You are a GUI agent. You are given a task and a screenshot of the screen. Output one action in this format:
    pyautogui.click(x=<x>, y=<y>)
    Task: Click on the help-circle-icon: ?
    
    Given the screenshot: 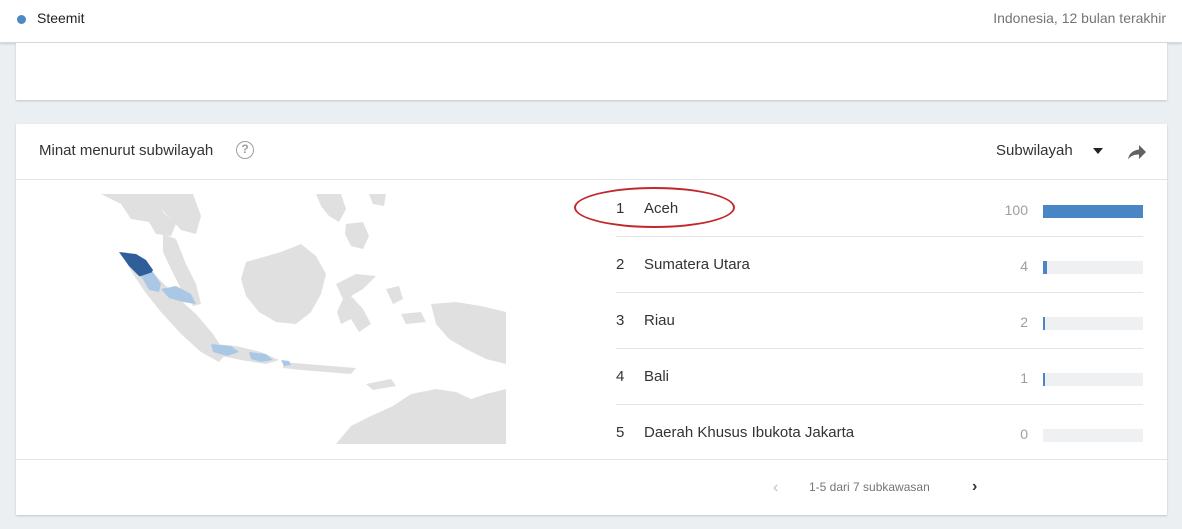 What is the action you would take?
    pyautogui.click(x=245, y=150)
    